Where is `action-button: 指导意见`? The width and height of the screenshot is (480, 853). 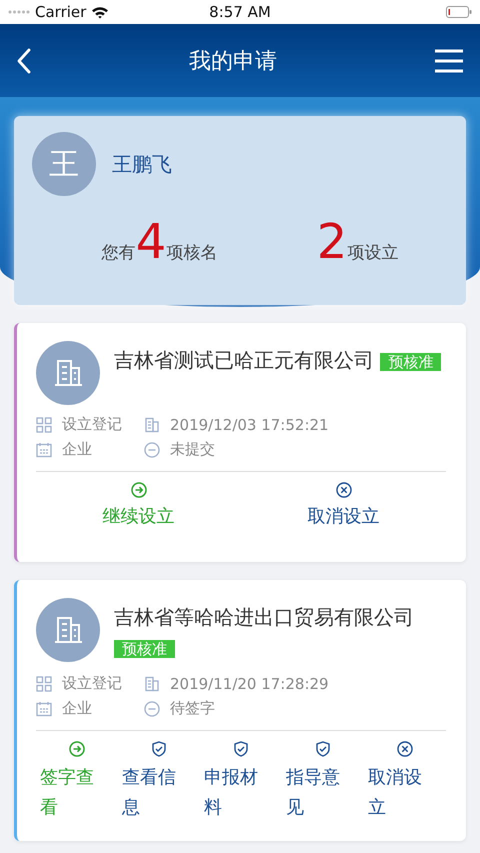 action-button: 指导意见 is located at coordinates (323, 782).